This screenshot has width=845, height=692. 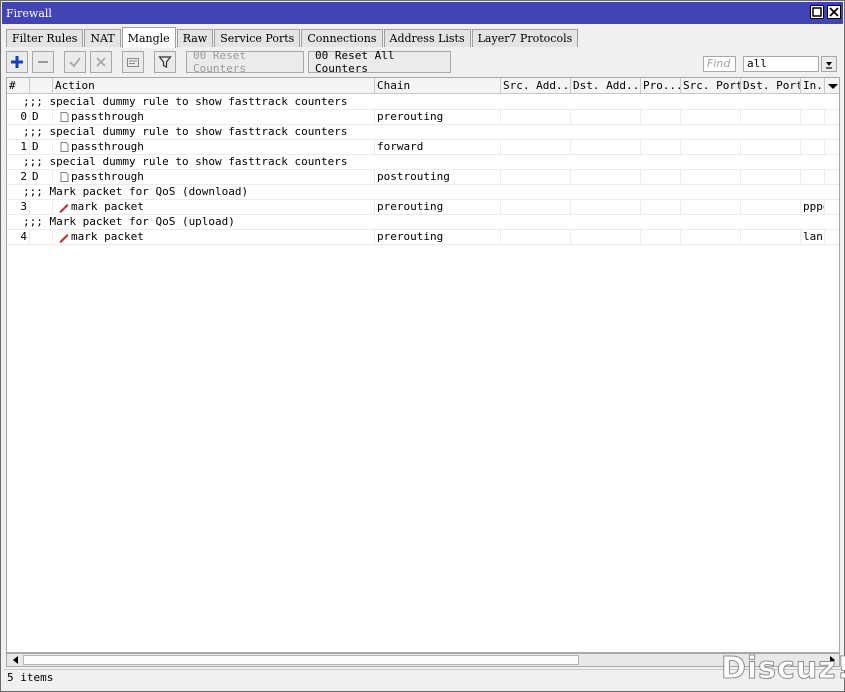 I want to click on column-header-number: #, so click(x=18, y=86).